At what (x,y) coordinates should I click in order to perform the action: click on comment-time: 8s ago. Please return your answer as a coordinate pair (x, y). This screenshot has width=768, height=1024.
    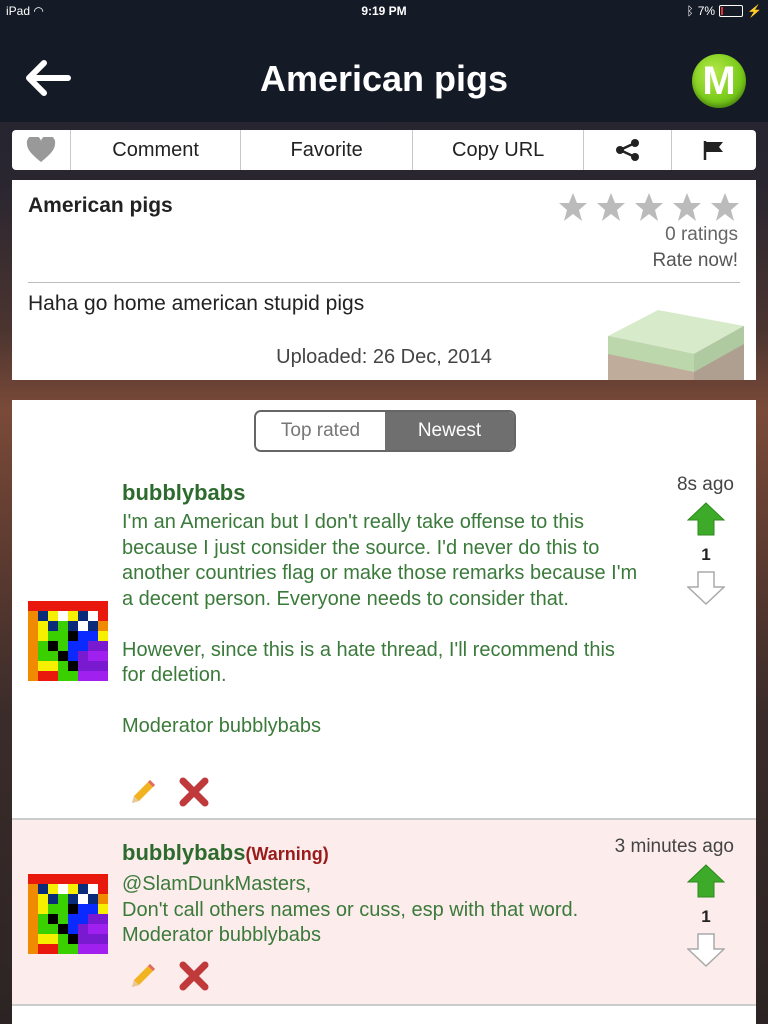
    Looking at the image, I should click on (705, 484).